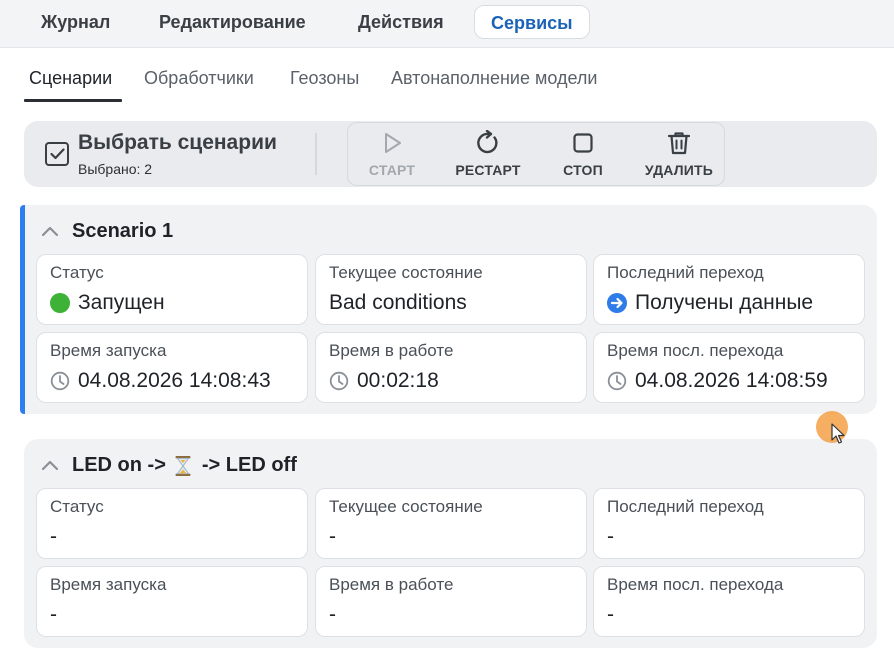 This screenshot has width=894, height=661. I want to click on play-icon, so click(393, 143).